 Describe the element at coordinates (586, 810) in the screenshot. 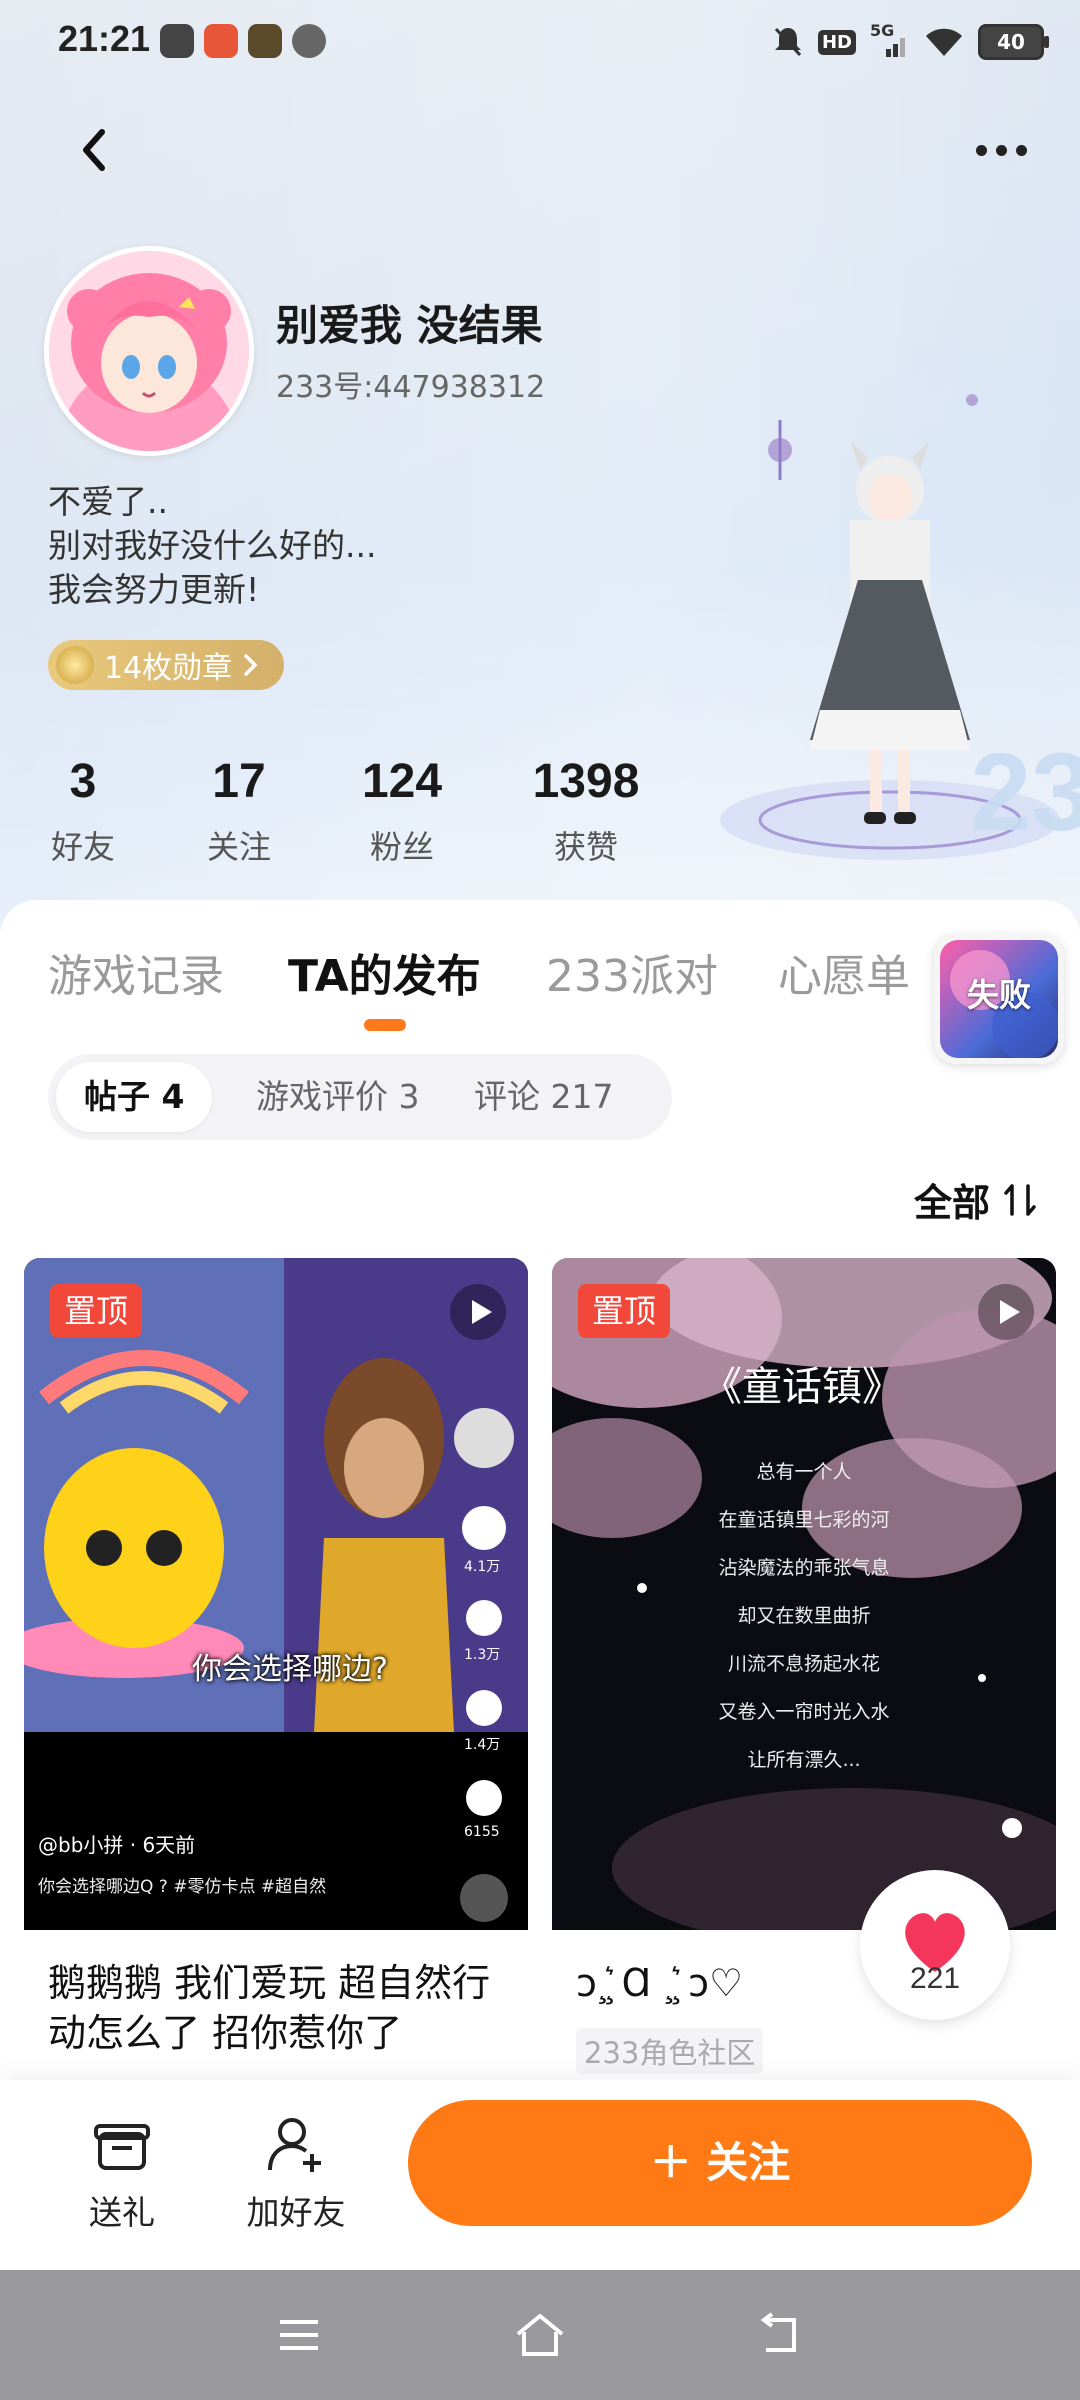

I see `stat-likes: 1398 获赞` at that location.